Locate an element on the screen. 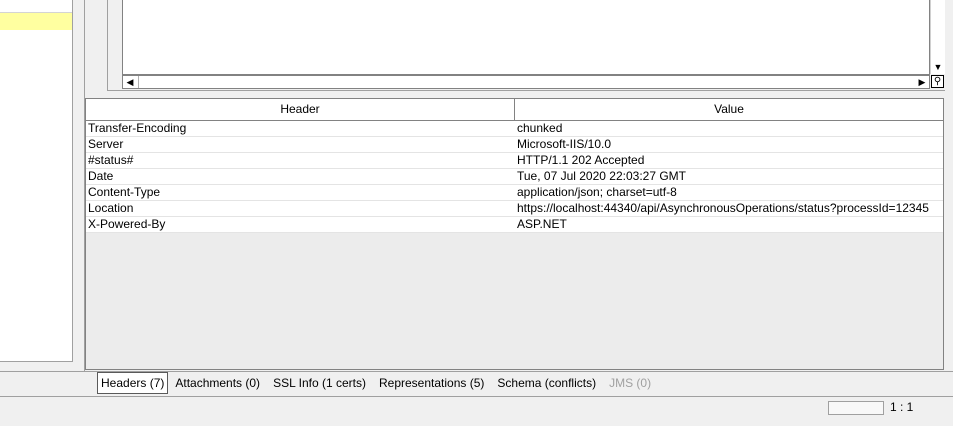  arrow-right-icon: ▶ is located at coordinates (922, 82).